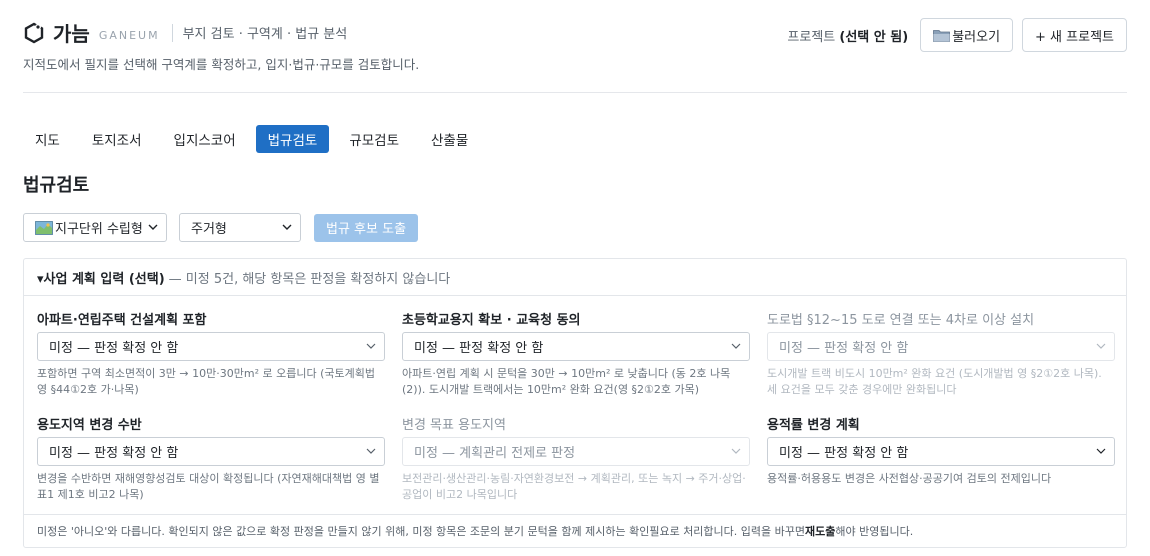 The width and height of the screenshot is (1150, 556). I want to click on project-type-value-wrap: 지구단위 수립형, so click(89, 227).